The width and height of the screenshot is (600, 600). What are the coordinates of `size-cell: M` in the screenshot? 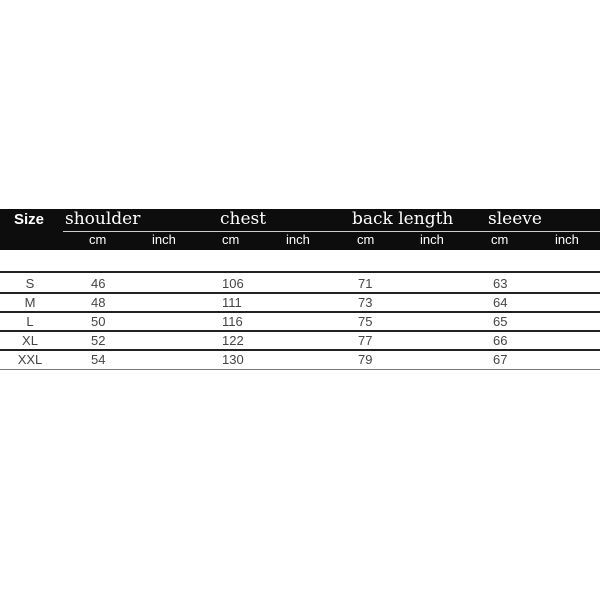 It's located at (30, 302).